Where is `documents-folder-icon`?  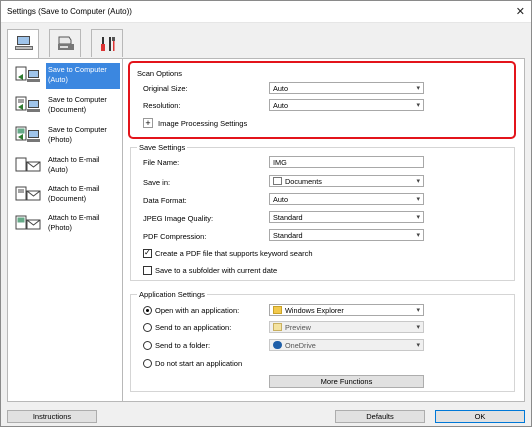
documents-folder-icon is located at coordinates (277, 181).